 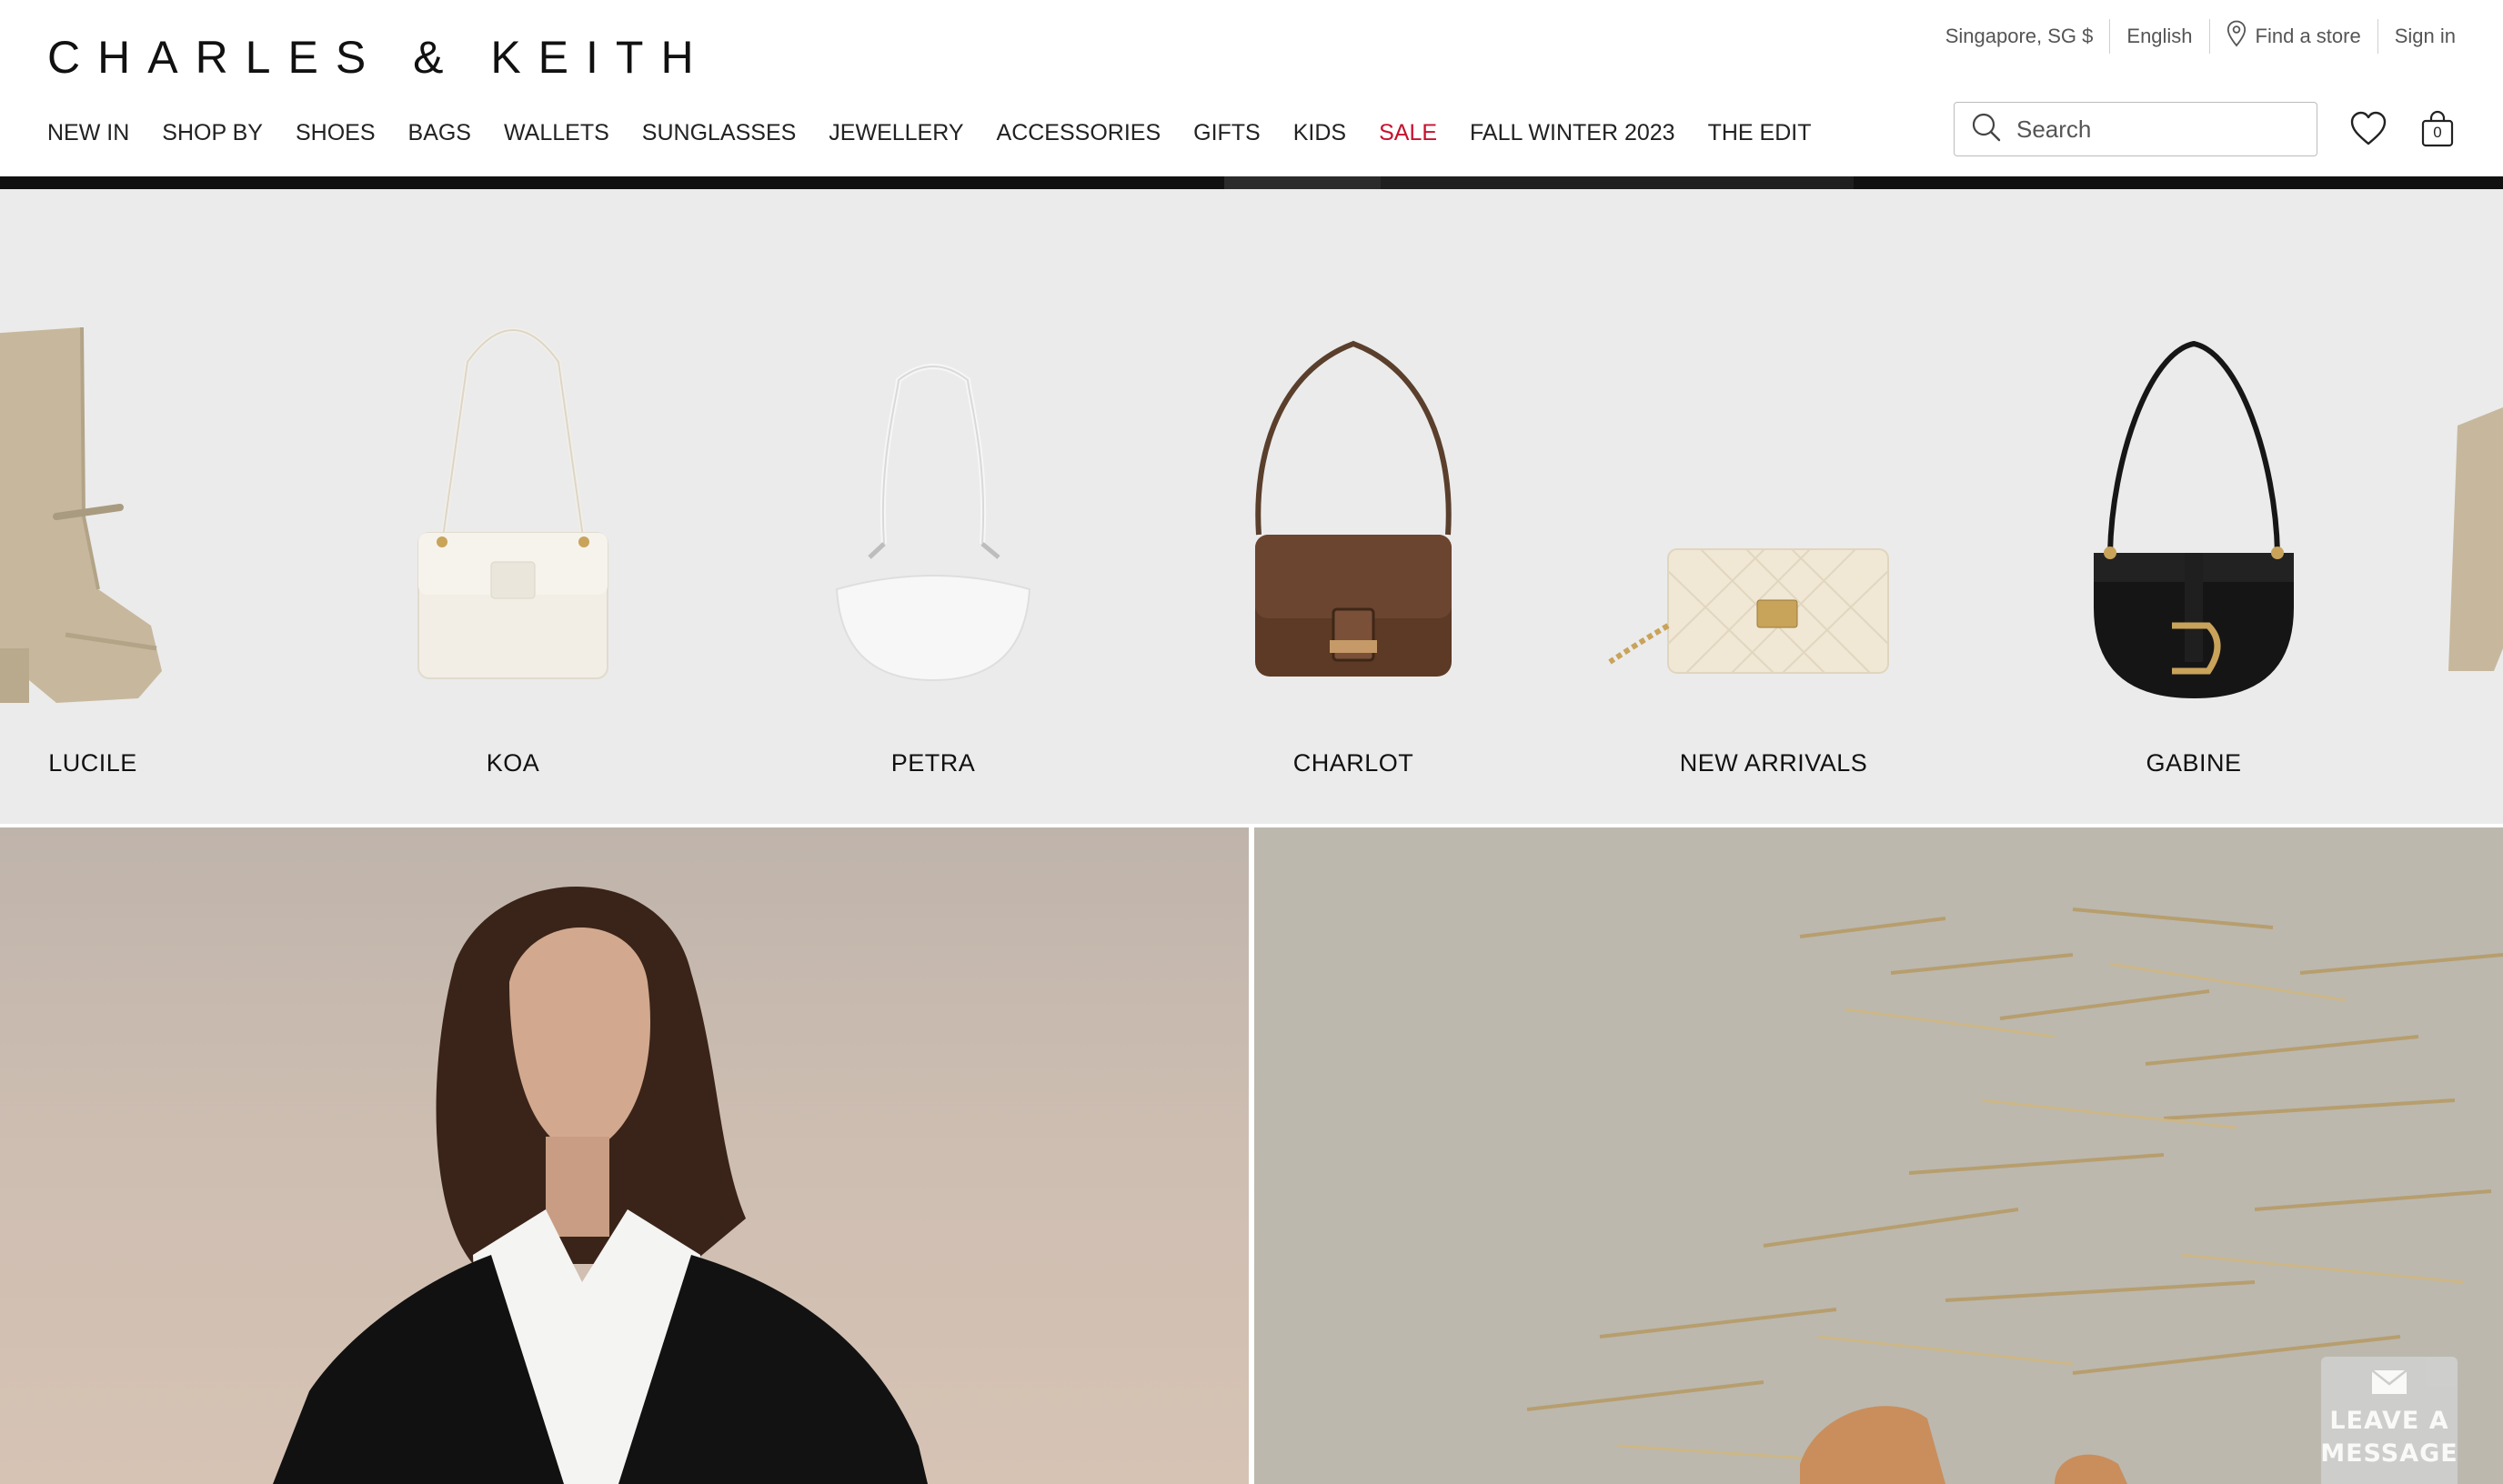 What do you see at coordinates (1773, 506) in the screenshot?
I see `category-item-new-arrivals: NEW ARRIVALS` at bounding box center [1773, 506].